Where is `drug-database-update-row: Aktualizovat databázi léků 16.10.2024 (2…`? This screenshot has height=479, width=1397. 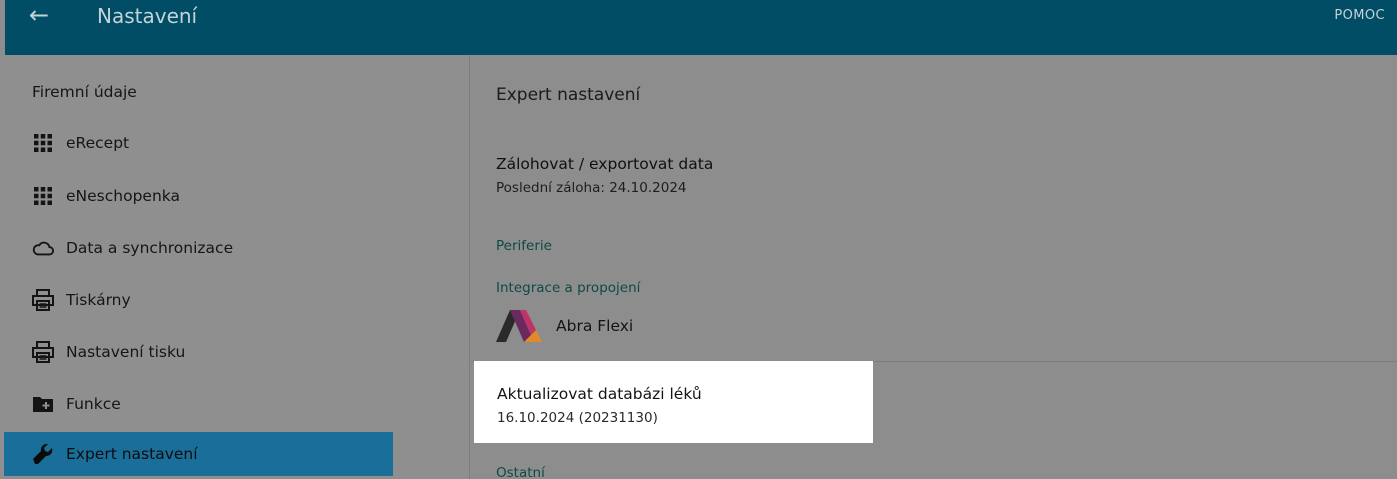 drug-database-update-row: Aktualizovat databázi léků 16.10.2024 (2… is located at coordinates (673, 402).